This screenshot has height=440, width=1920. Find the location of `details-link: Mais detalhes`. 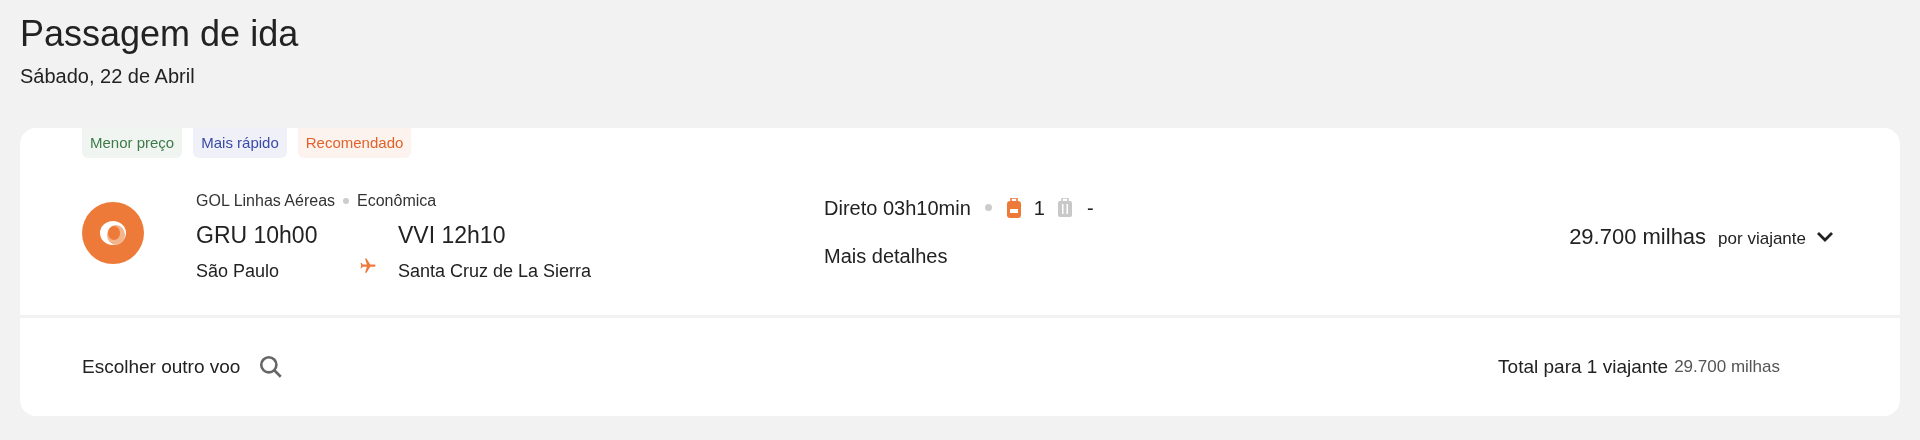

details-link: Mais detalhes is located at coordinates (886, 255).